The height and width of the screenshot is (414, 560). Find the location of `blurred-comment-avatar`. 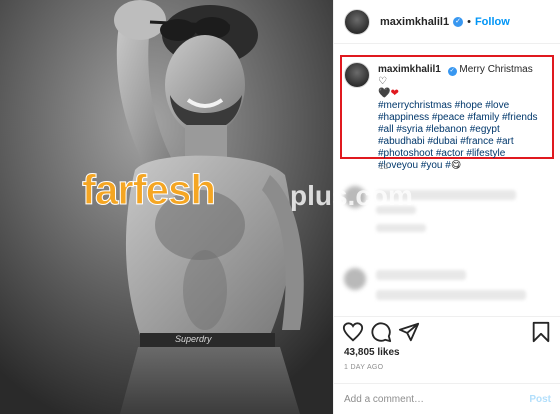

blurred-comment-avatar is located at coordinates (355, 279).